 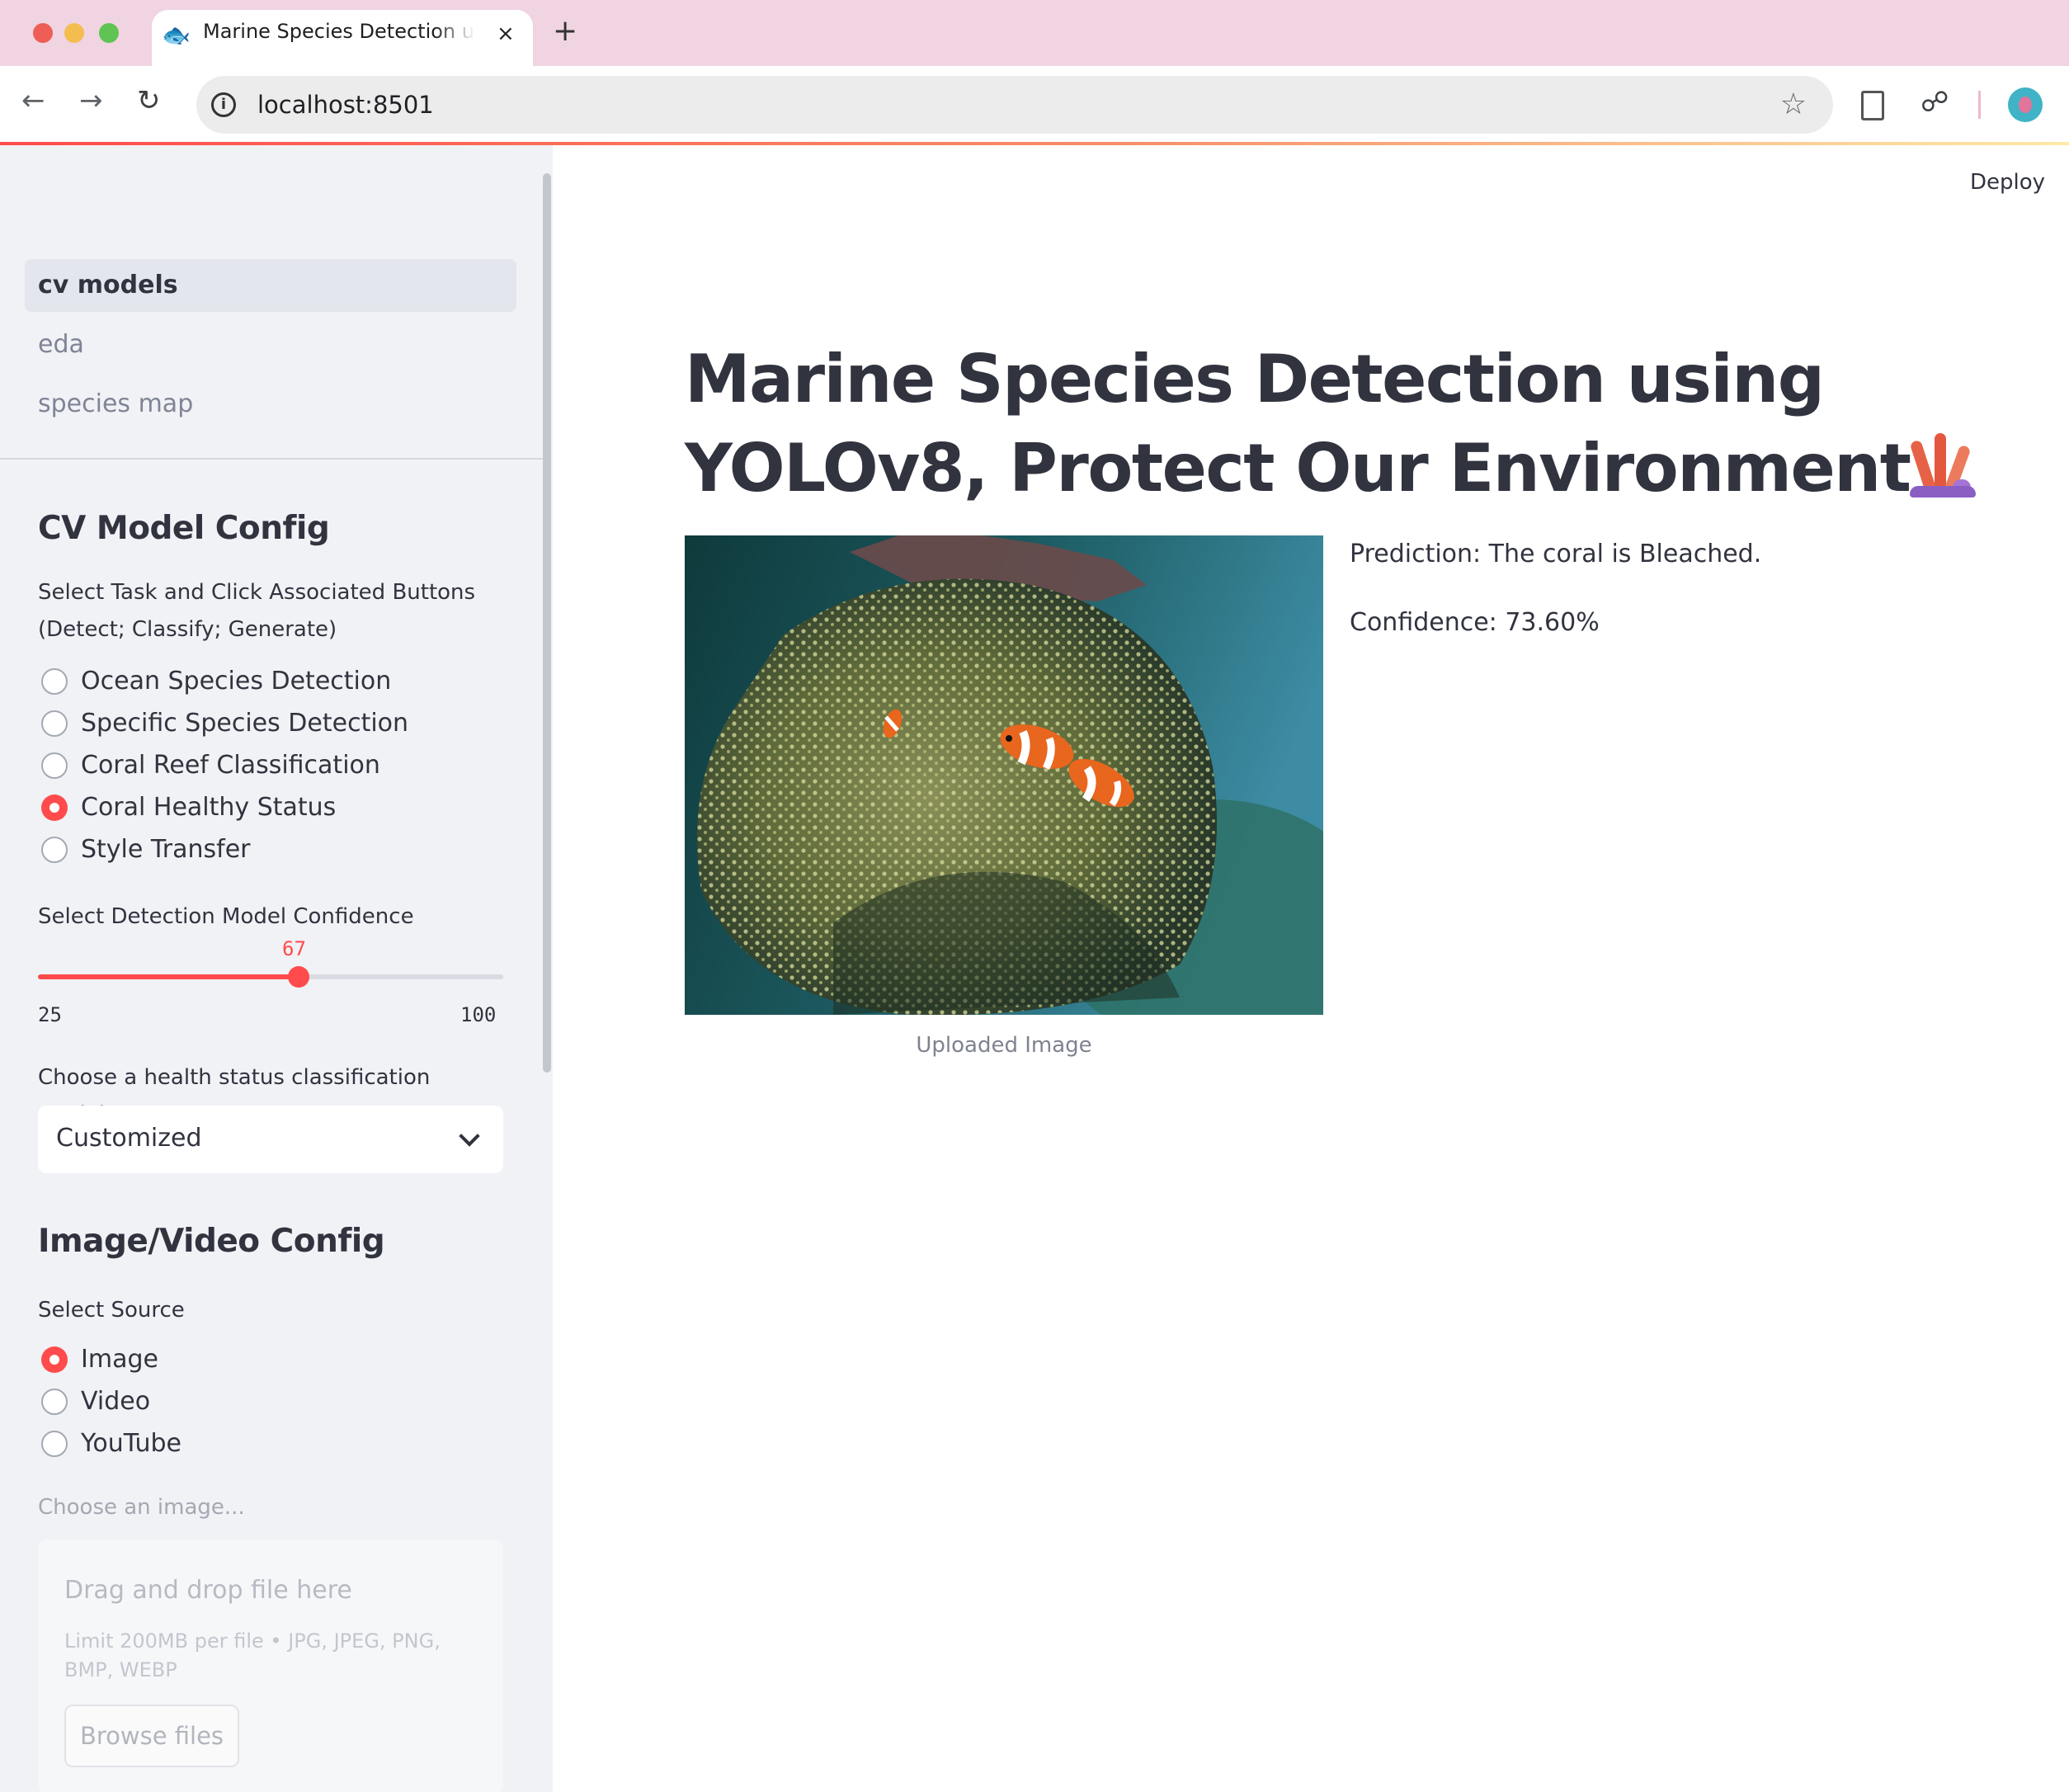 I want to click on dropzone-title: Drag and drop file here, so click(x=208, y=1590).